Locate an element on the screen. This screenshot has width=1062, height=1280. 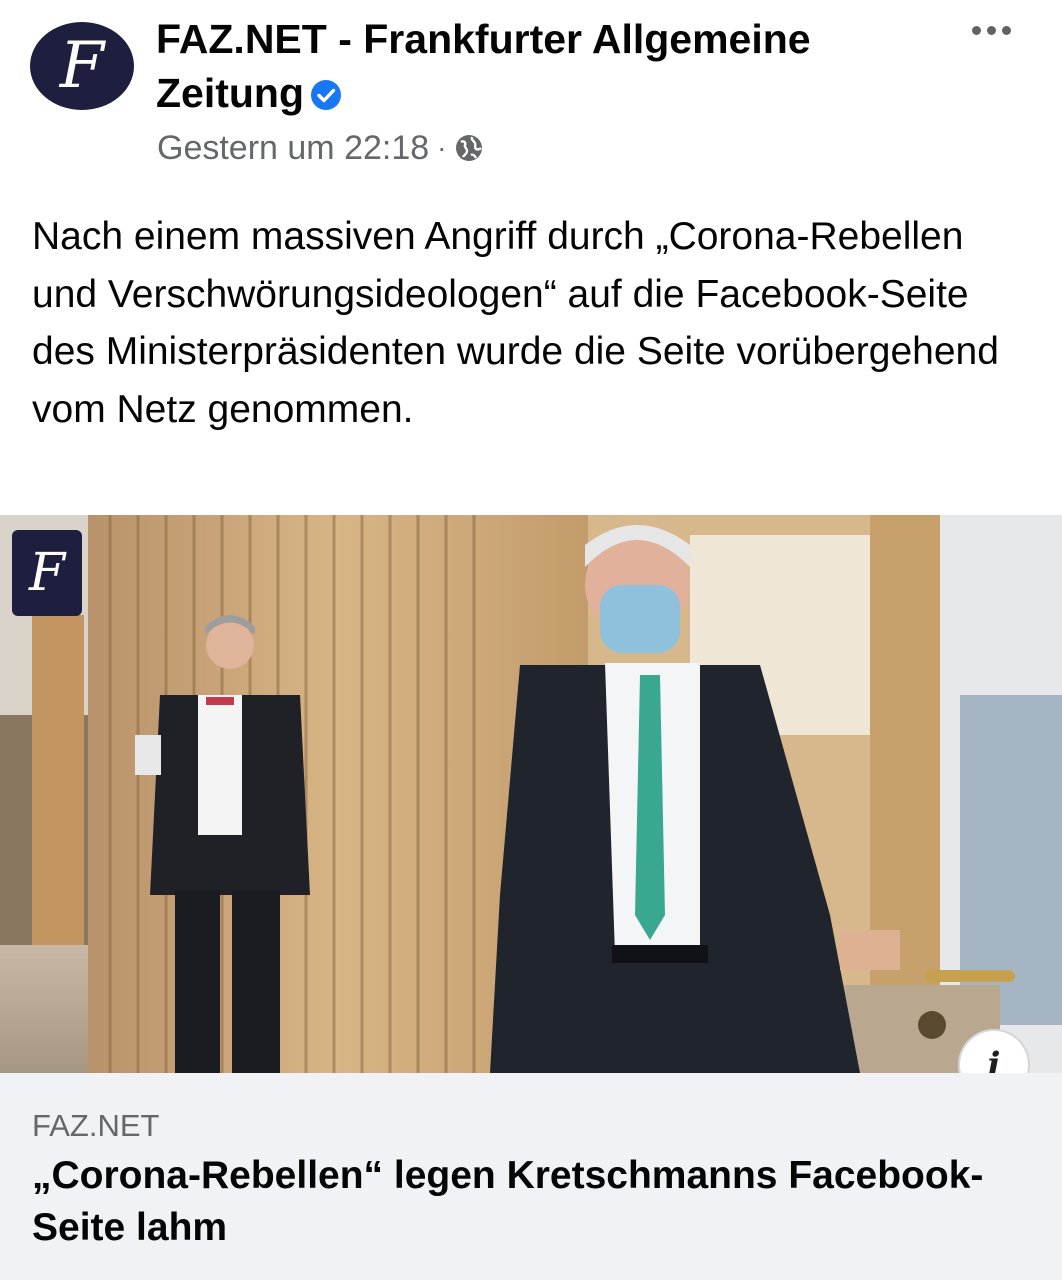
more-options-icon is located at coordinates (995, 30).